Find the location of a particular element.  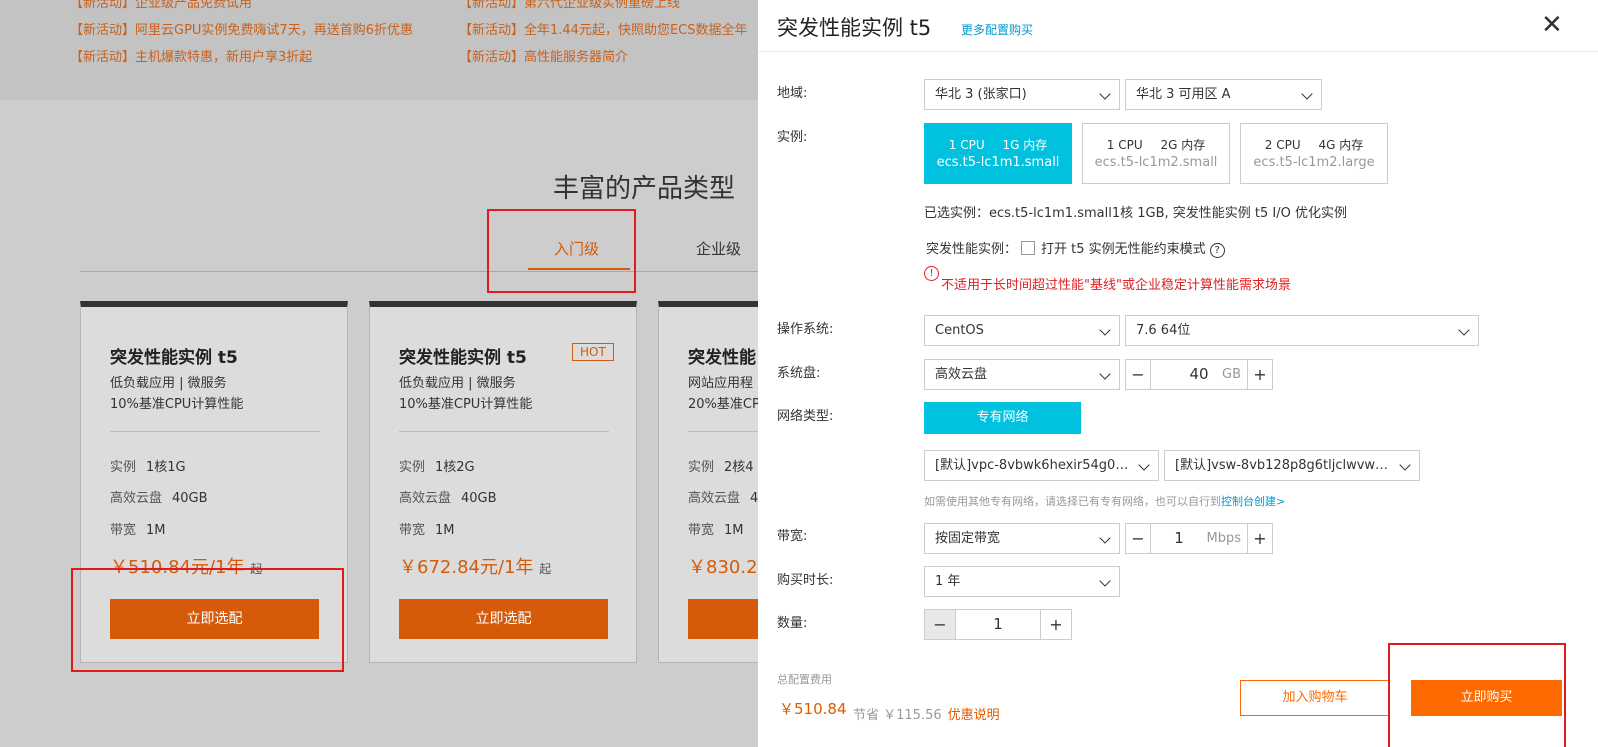

help-icon: ? is located at coordinates (1217, 250).